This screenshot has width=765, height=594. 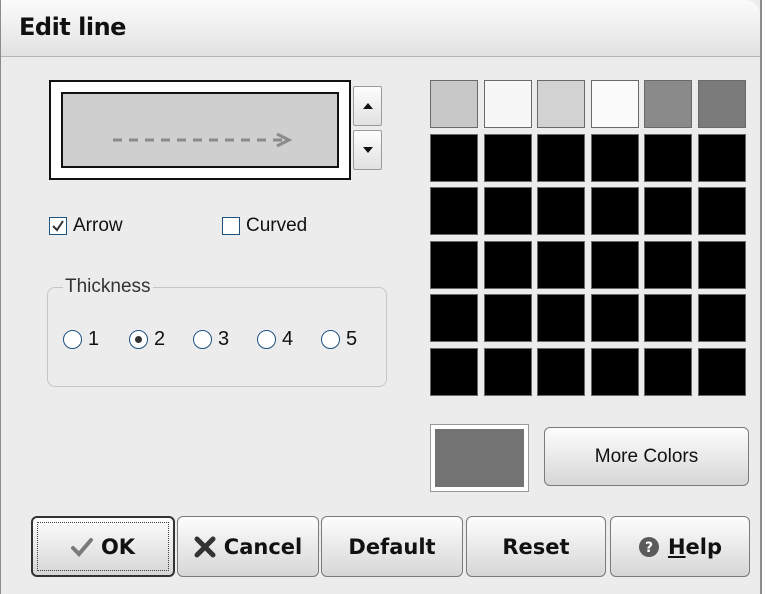 I want to click on cancel-button: Cancel, so click(x=248, y=546).